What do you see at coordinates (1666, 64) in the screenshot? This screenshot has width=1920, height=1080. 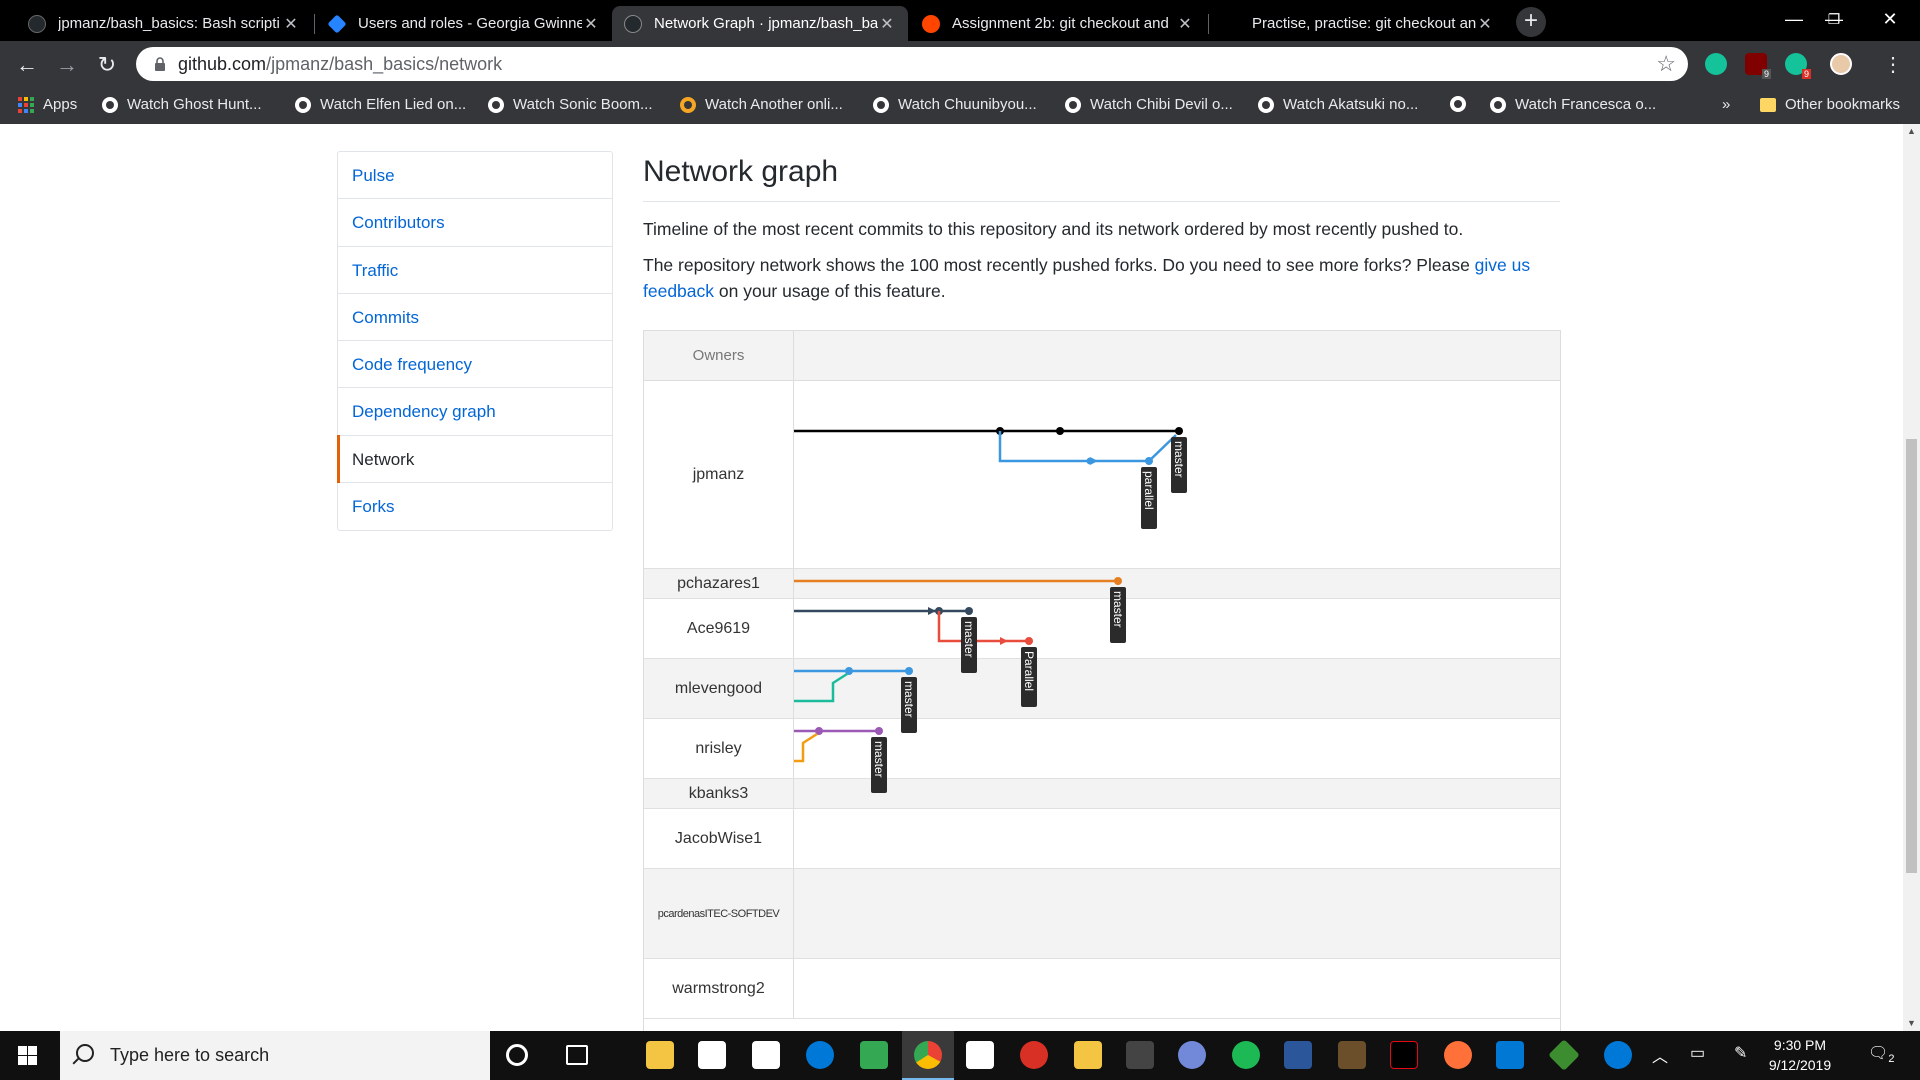 I see `bookmark-star-icon: ☆` at bounding box center [1666, 64].